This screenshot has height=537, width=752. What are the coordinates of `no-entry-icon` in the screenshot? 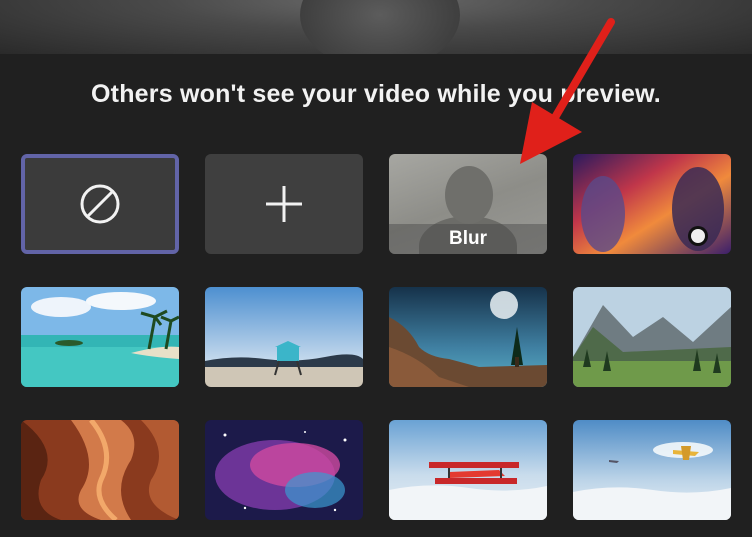 It's located at (100, 204).